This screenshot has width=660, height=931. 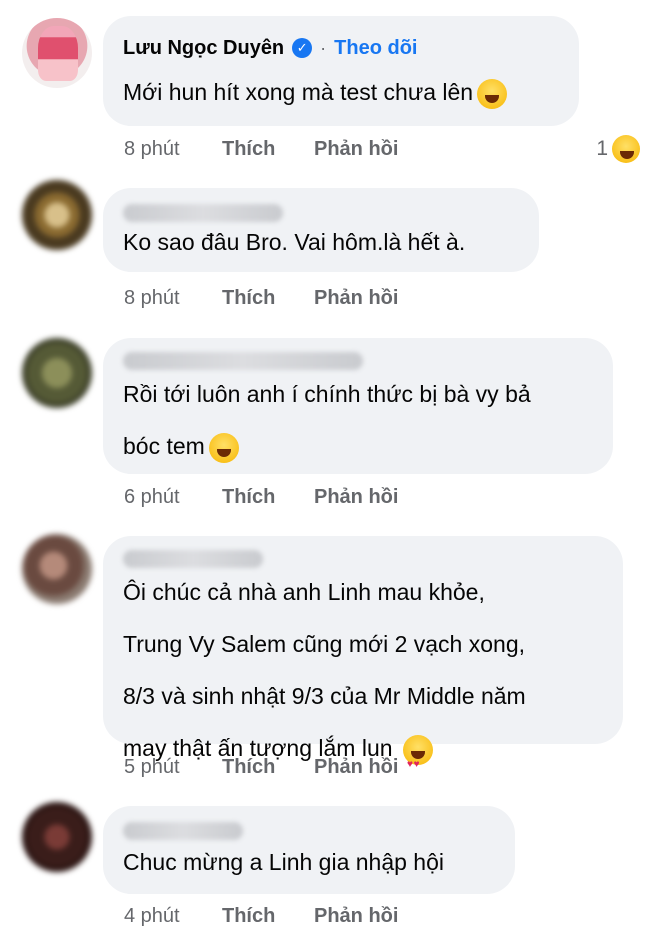 What do you see at coordinates (203, 48) in the screenshot?
I see `author-name: Lưu Ngọc Duyên` at bounding box center [203, 48].